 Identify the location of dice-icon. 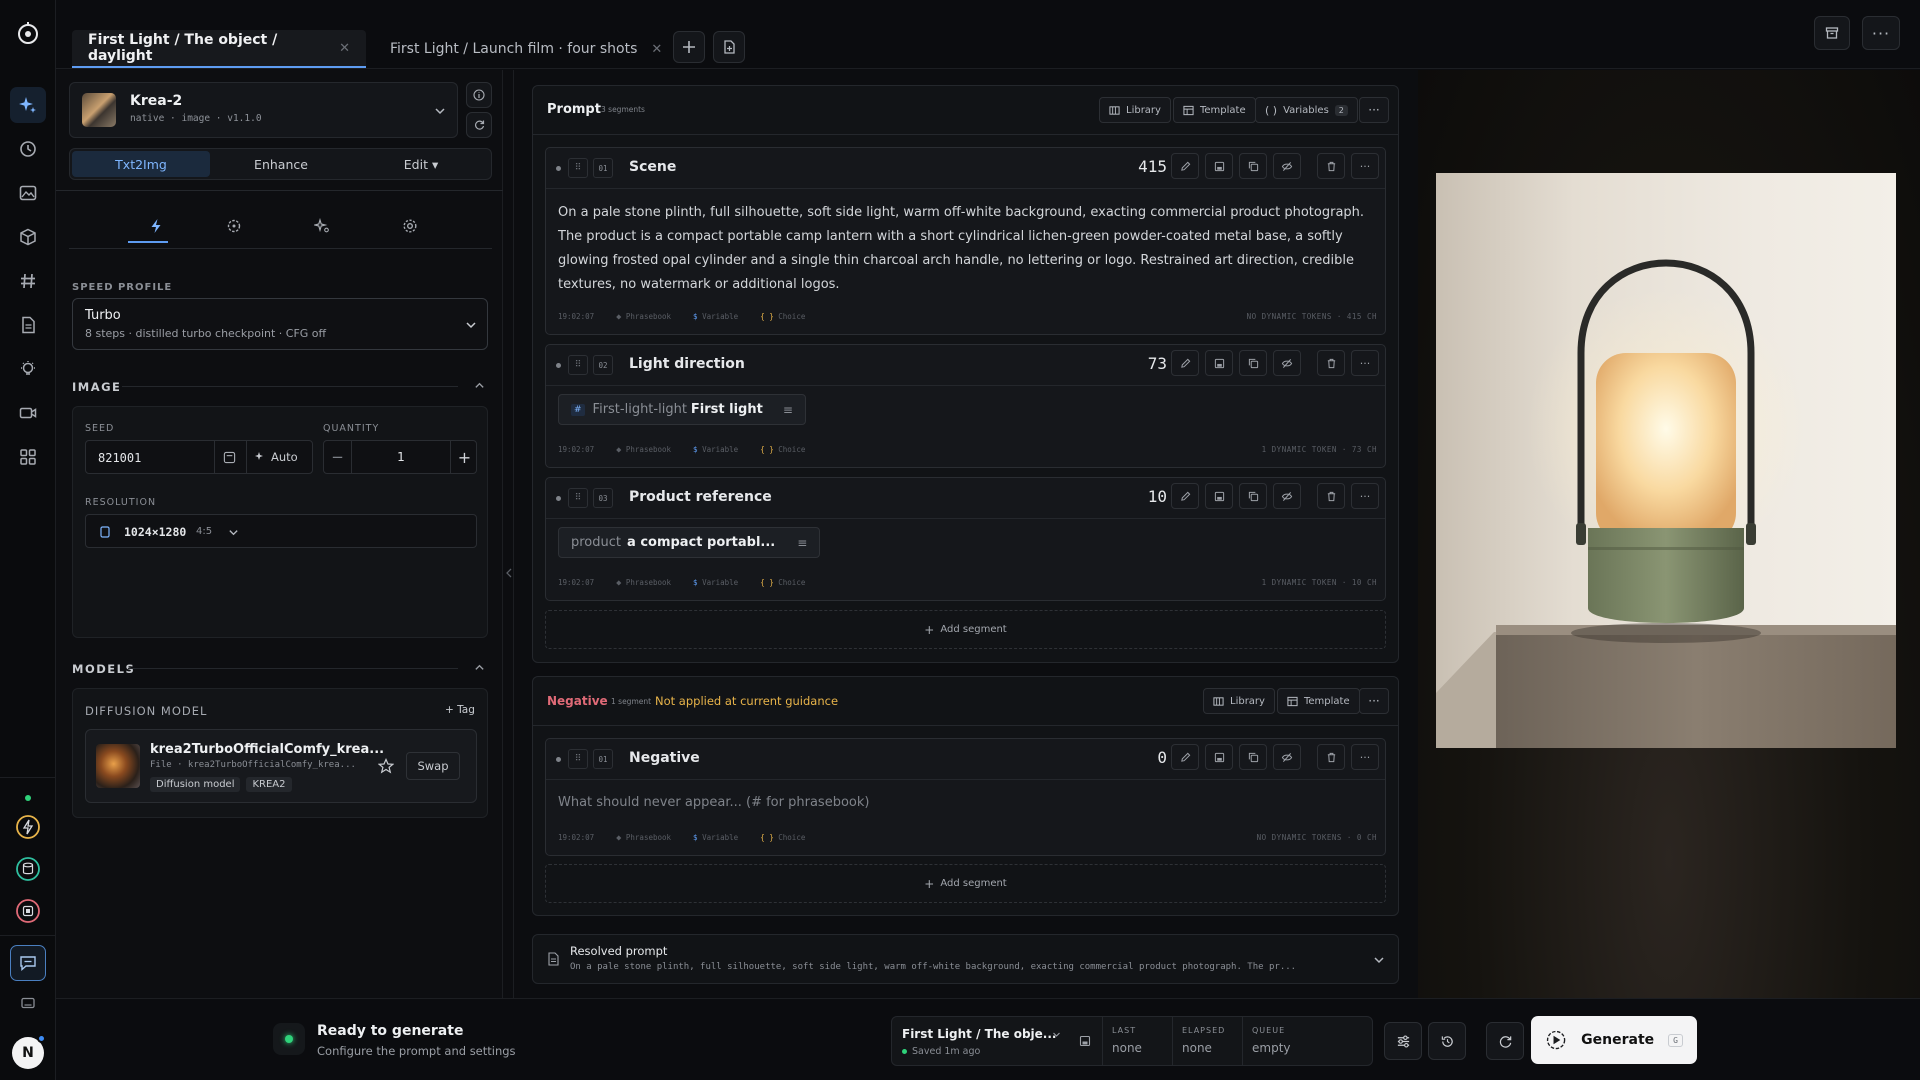
(229, 457).